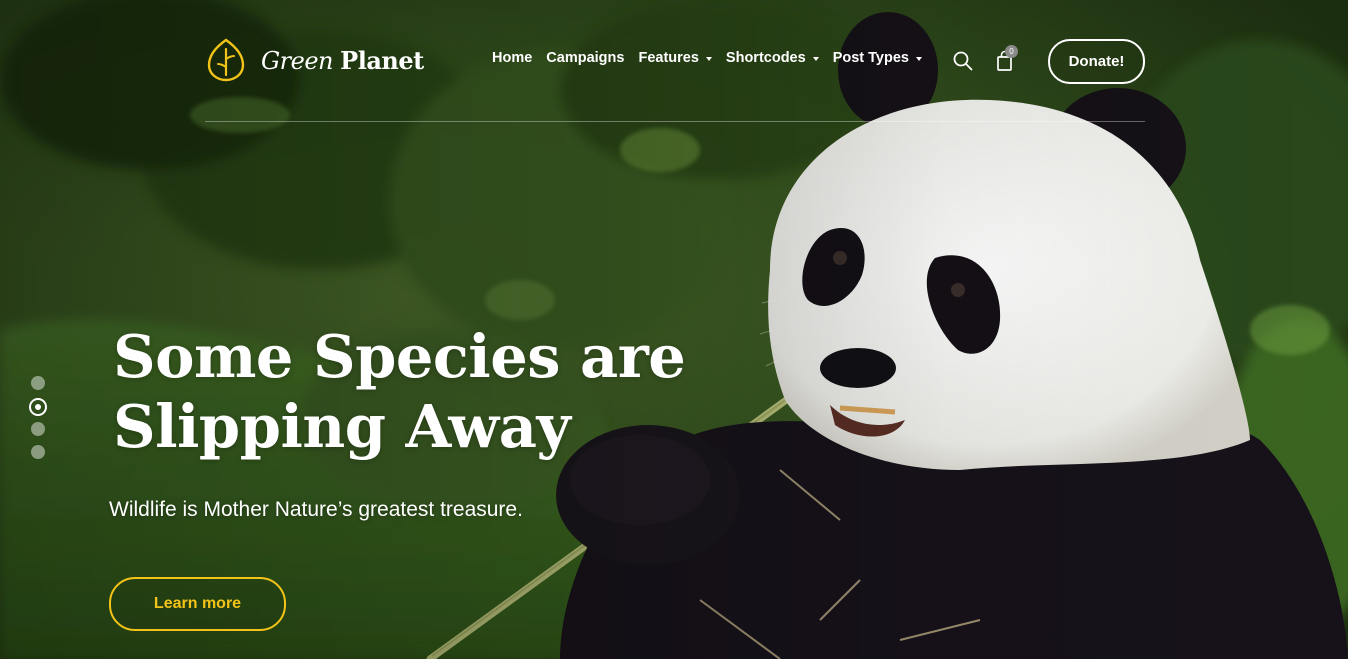 The image size is (1348, 659). Describe the element at coordinates (1096, 61) in the screenshot. I see `donate-button: Donate!` at that location.